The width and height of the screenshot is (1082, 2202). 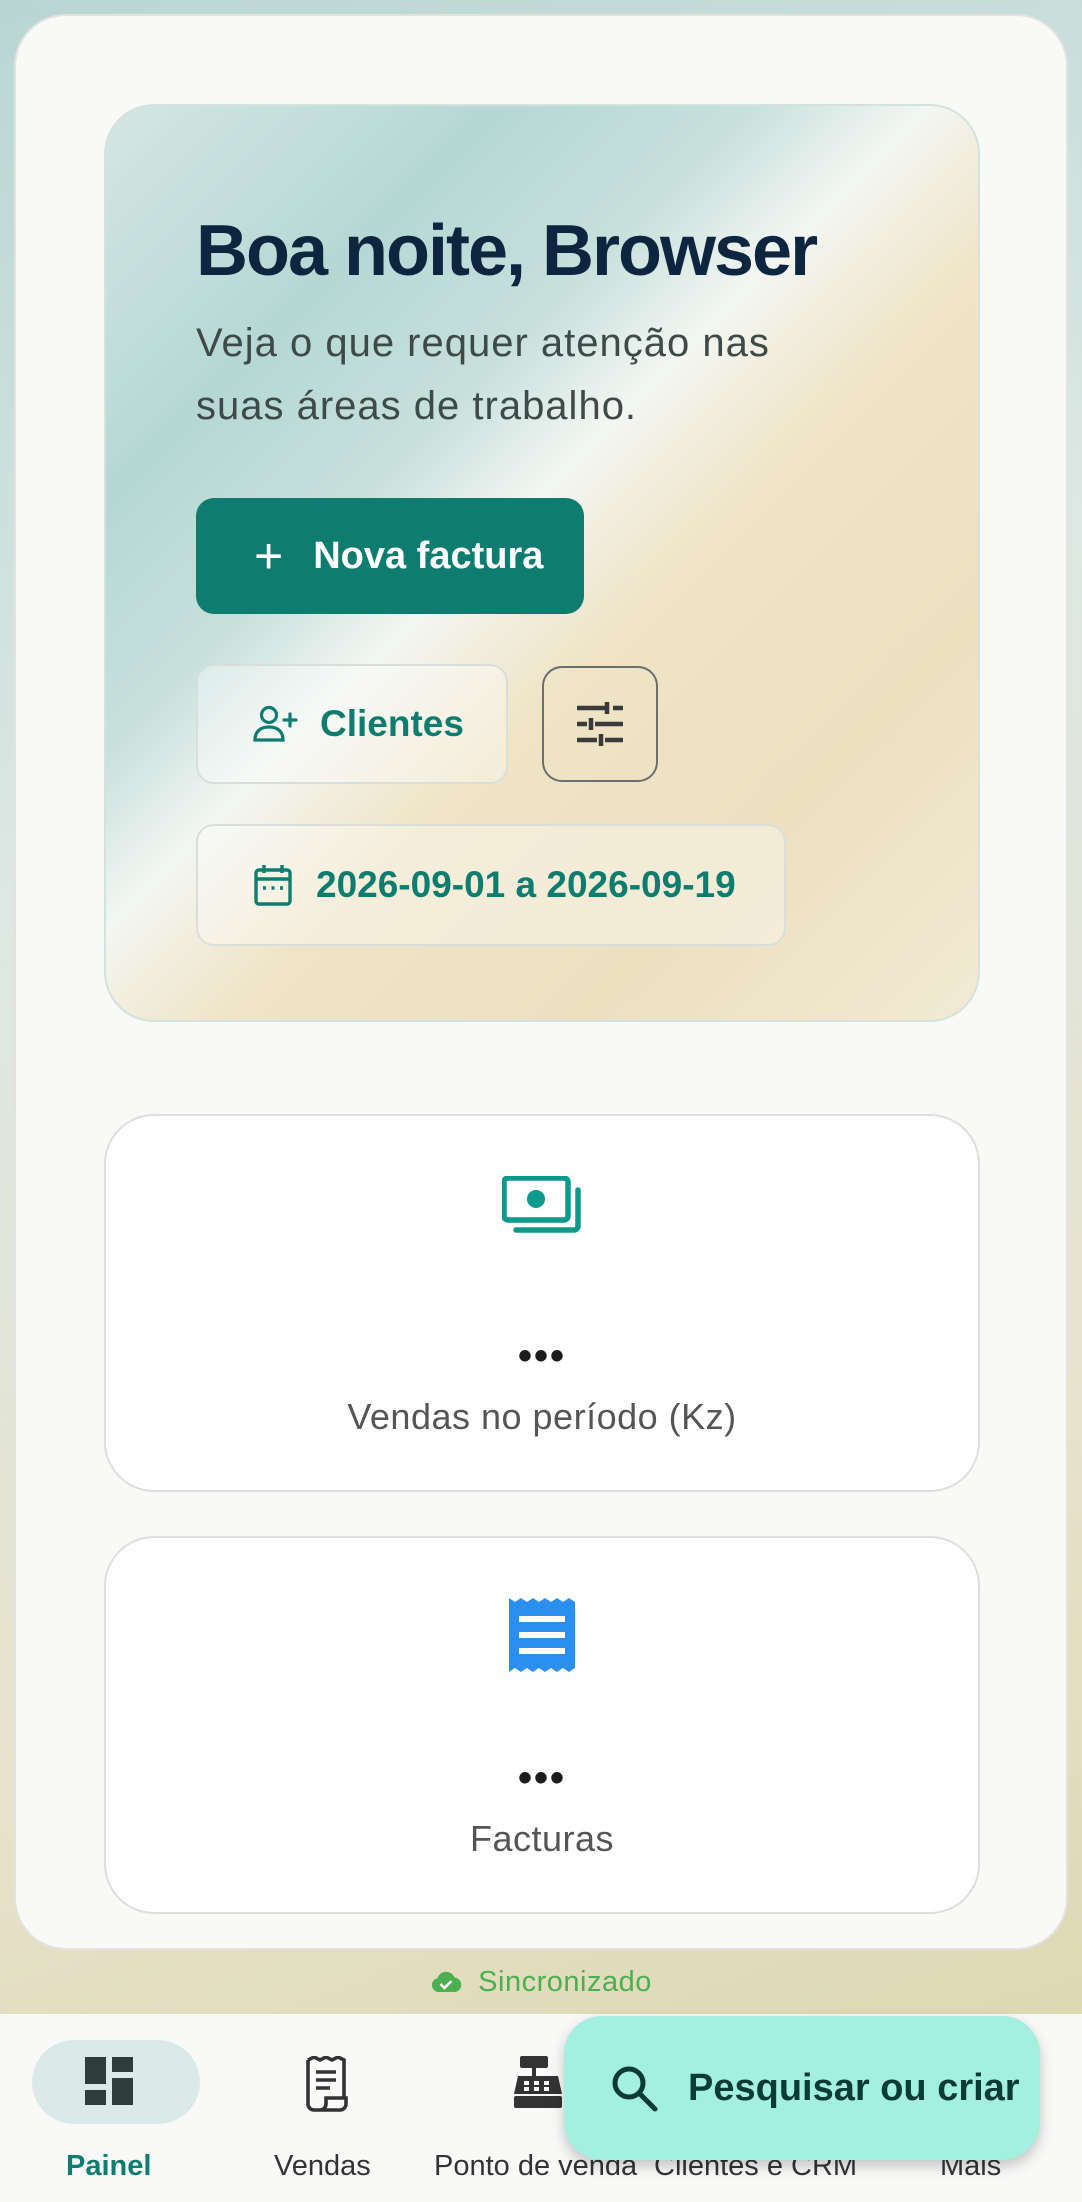 I want to click on date-range-button: 2026-09-01 a 2026-09-19, so click(x=491, y=885).